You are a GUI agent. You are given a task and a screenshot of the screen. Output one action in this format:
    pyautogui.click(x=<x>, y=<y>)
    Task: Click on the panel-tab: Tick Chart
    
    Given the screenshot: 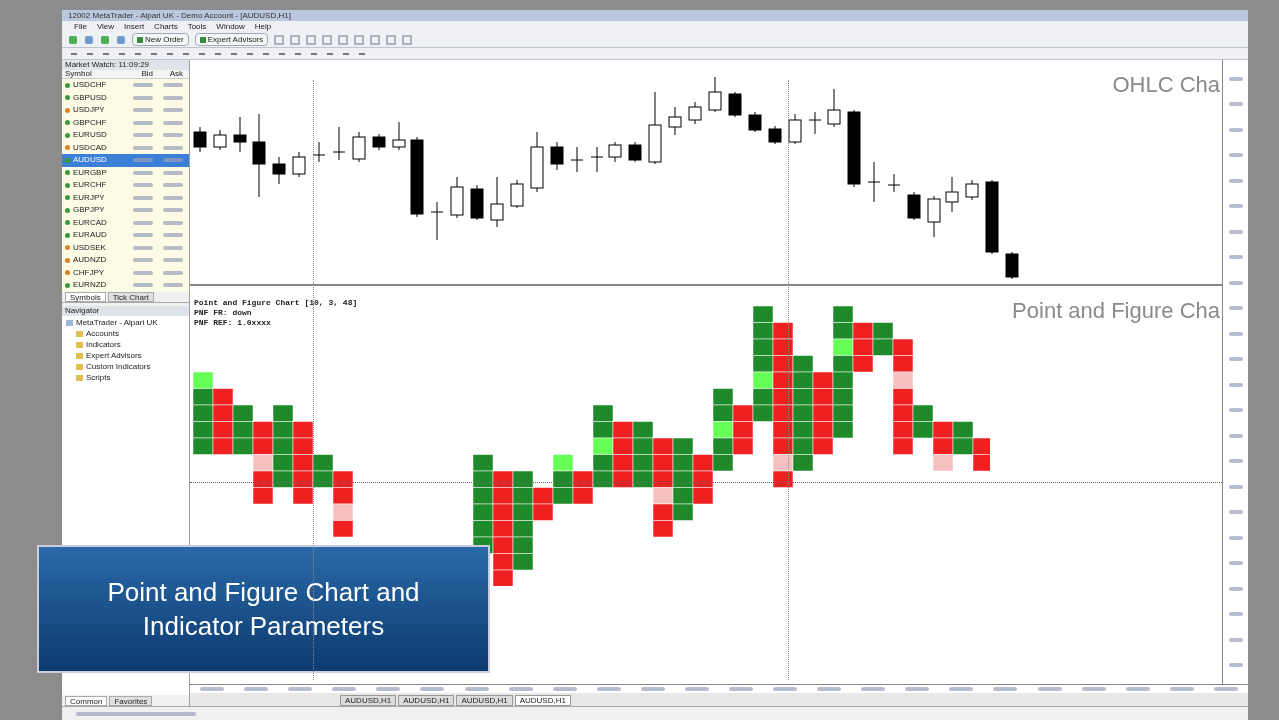 What is the action you would take?
    pyautogui.click(x=130, y=296)
    